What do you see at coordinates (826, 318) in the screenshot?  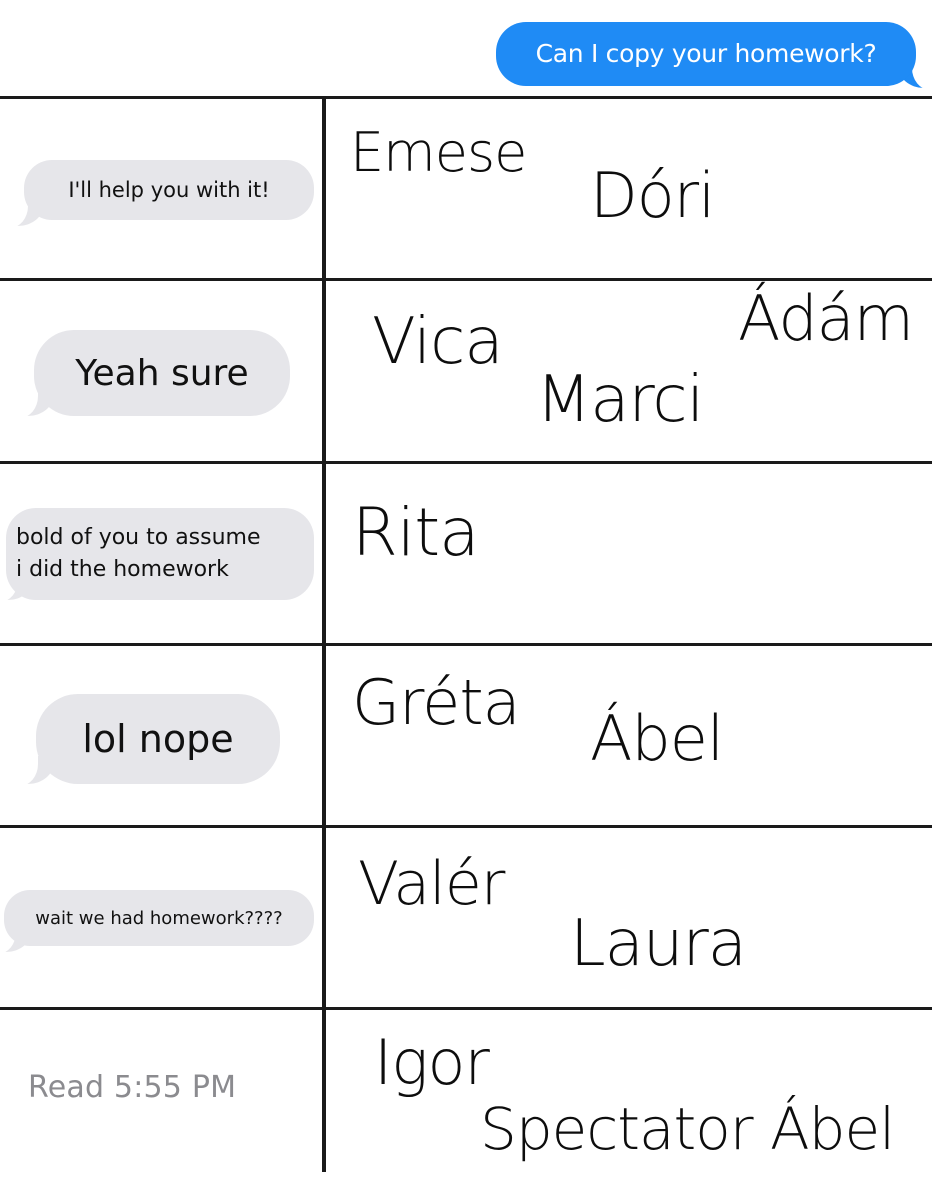 I see `name-adam: Ádám` at bounding box center [826, 318].